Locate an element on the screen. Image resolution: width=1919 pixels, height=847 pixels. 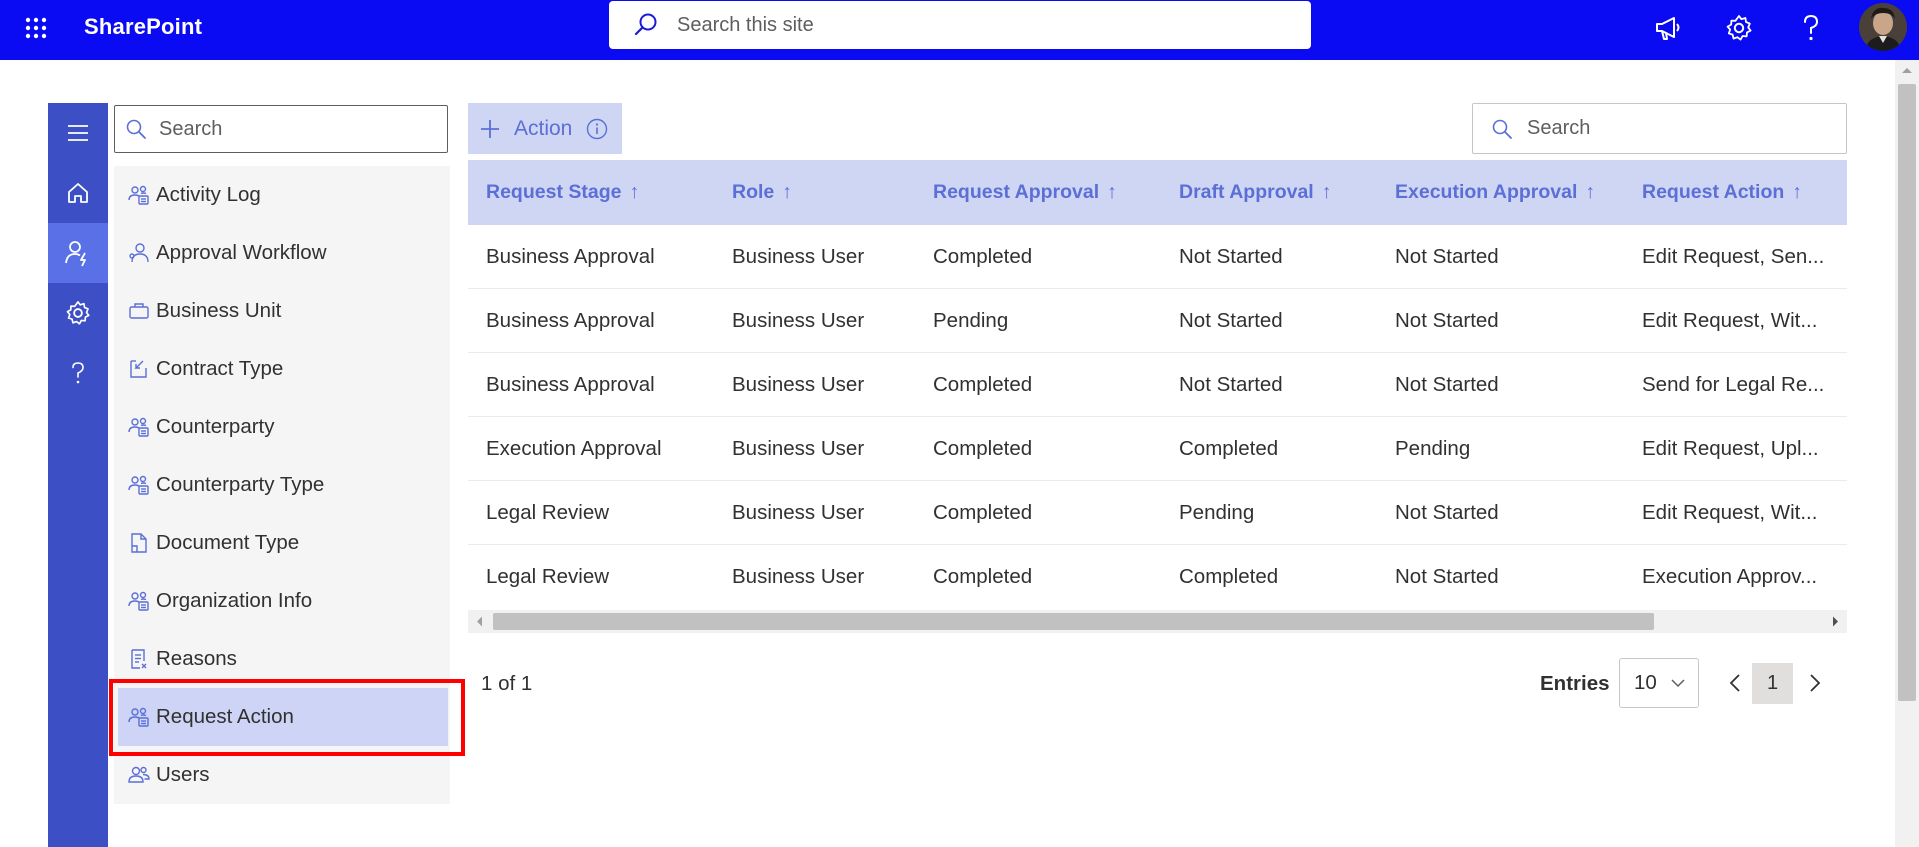
user-avatar is located at coordinates (1883, 27).